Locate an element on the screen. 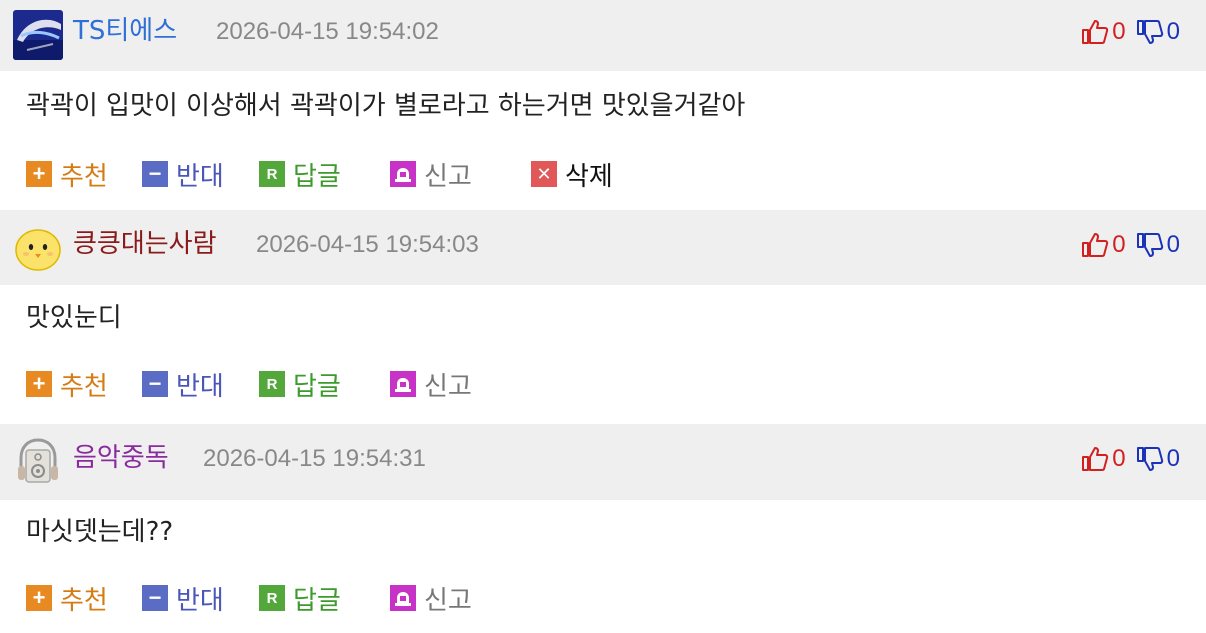  nickname: 킁킁대는사람 is located at coordinates (145, 244).